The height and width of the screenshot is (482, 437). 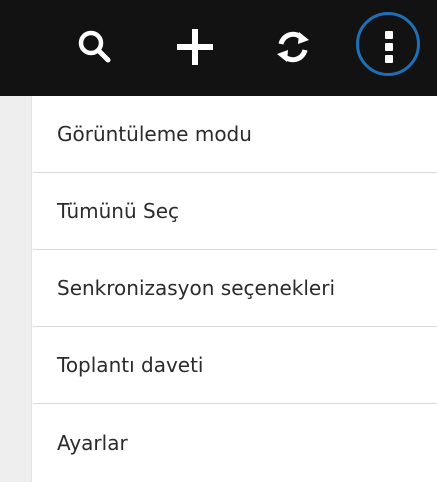 I want to click on menu-item-settings: Ayarlar, so click(x=235, y=442).